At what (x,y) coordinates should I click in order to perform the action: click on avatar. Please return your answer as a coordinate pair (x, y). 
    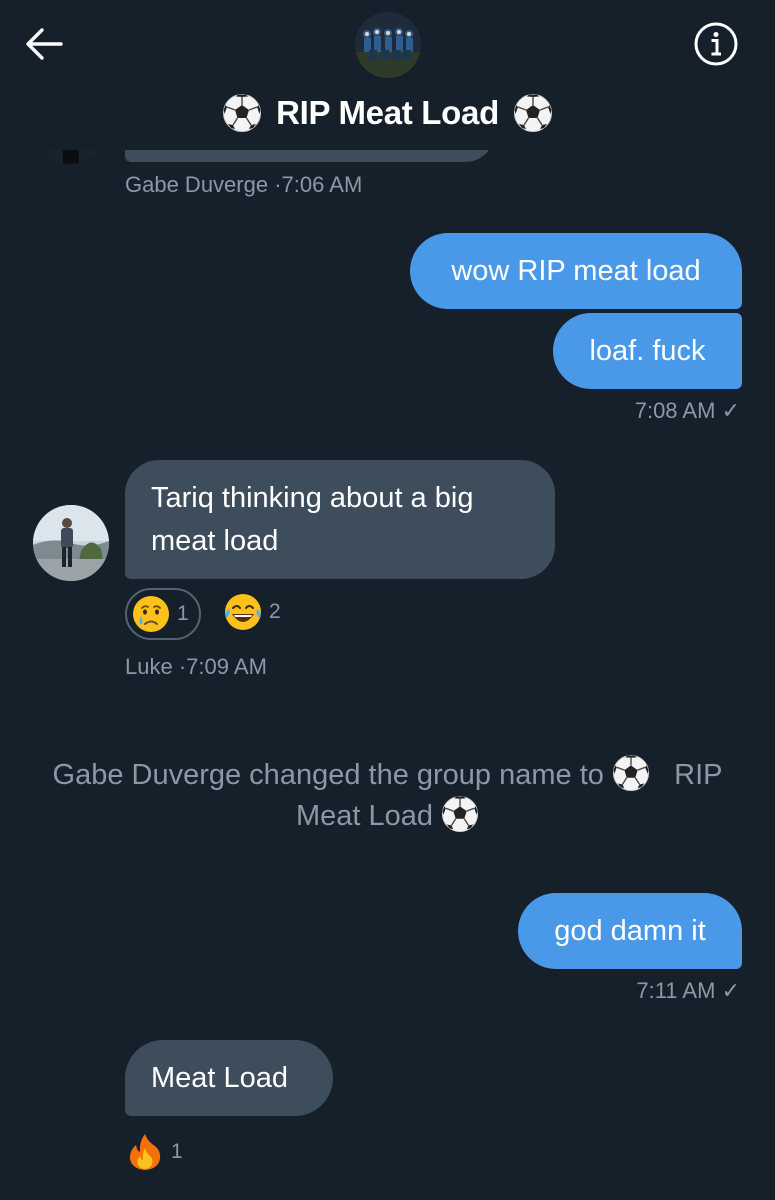
    Looking at the image, I should click on (71, 543).